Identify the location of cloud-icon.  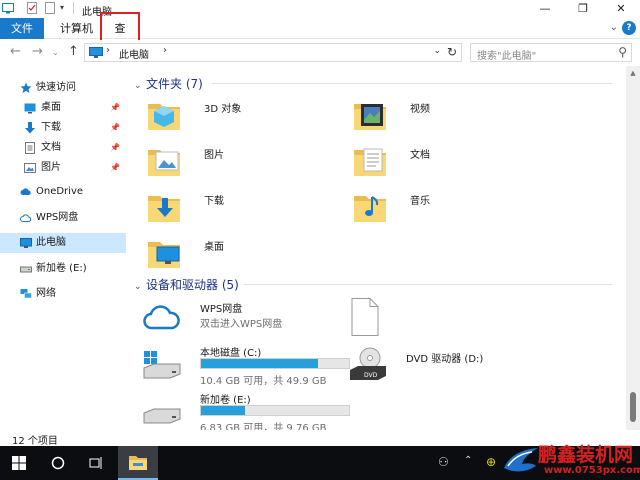
(25, 191).